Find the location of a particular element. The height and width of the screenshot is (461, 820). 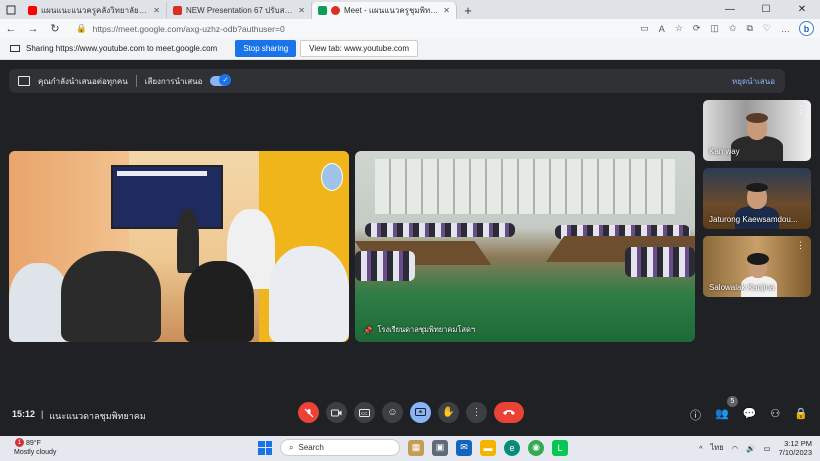

maximize-icon: ☐ is located at coordinates (766, 9).